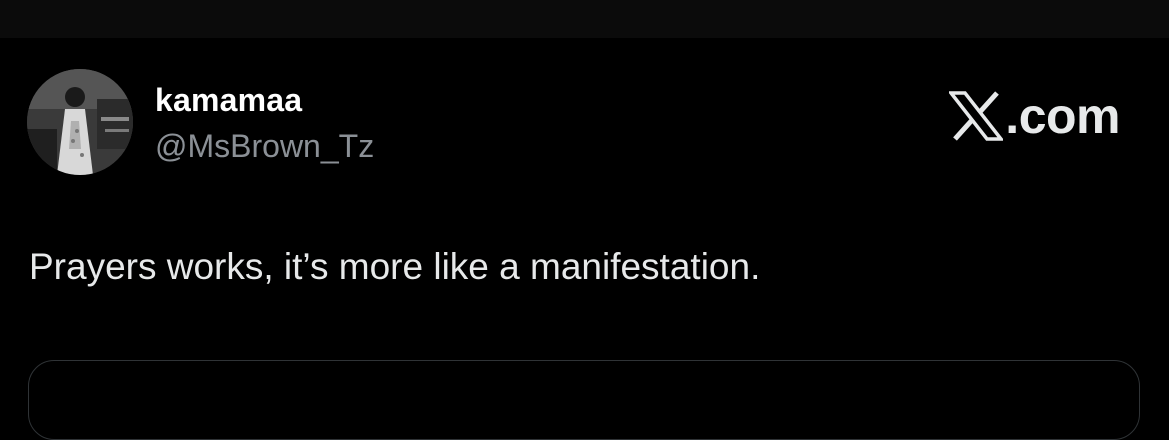  What do you see at coordinates (264, 146) in the screenshot?
I see `user-handle: @MsBrown_Tz` at bounding box center [264, 146].